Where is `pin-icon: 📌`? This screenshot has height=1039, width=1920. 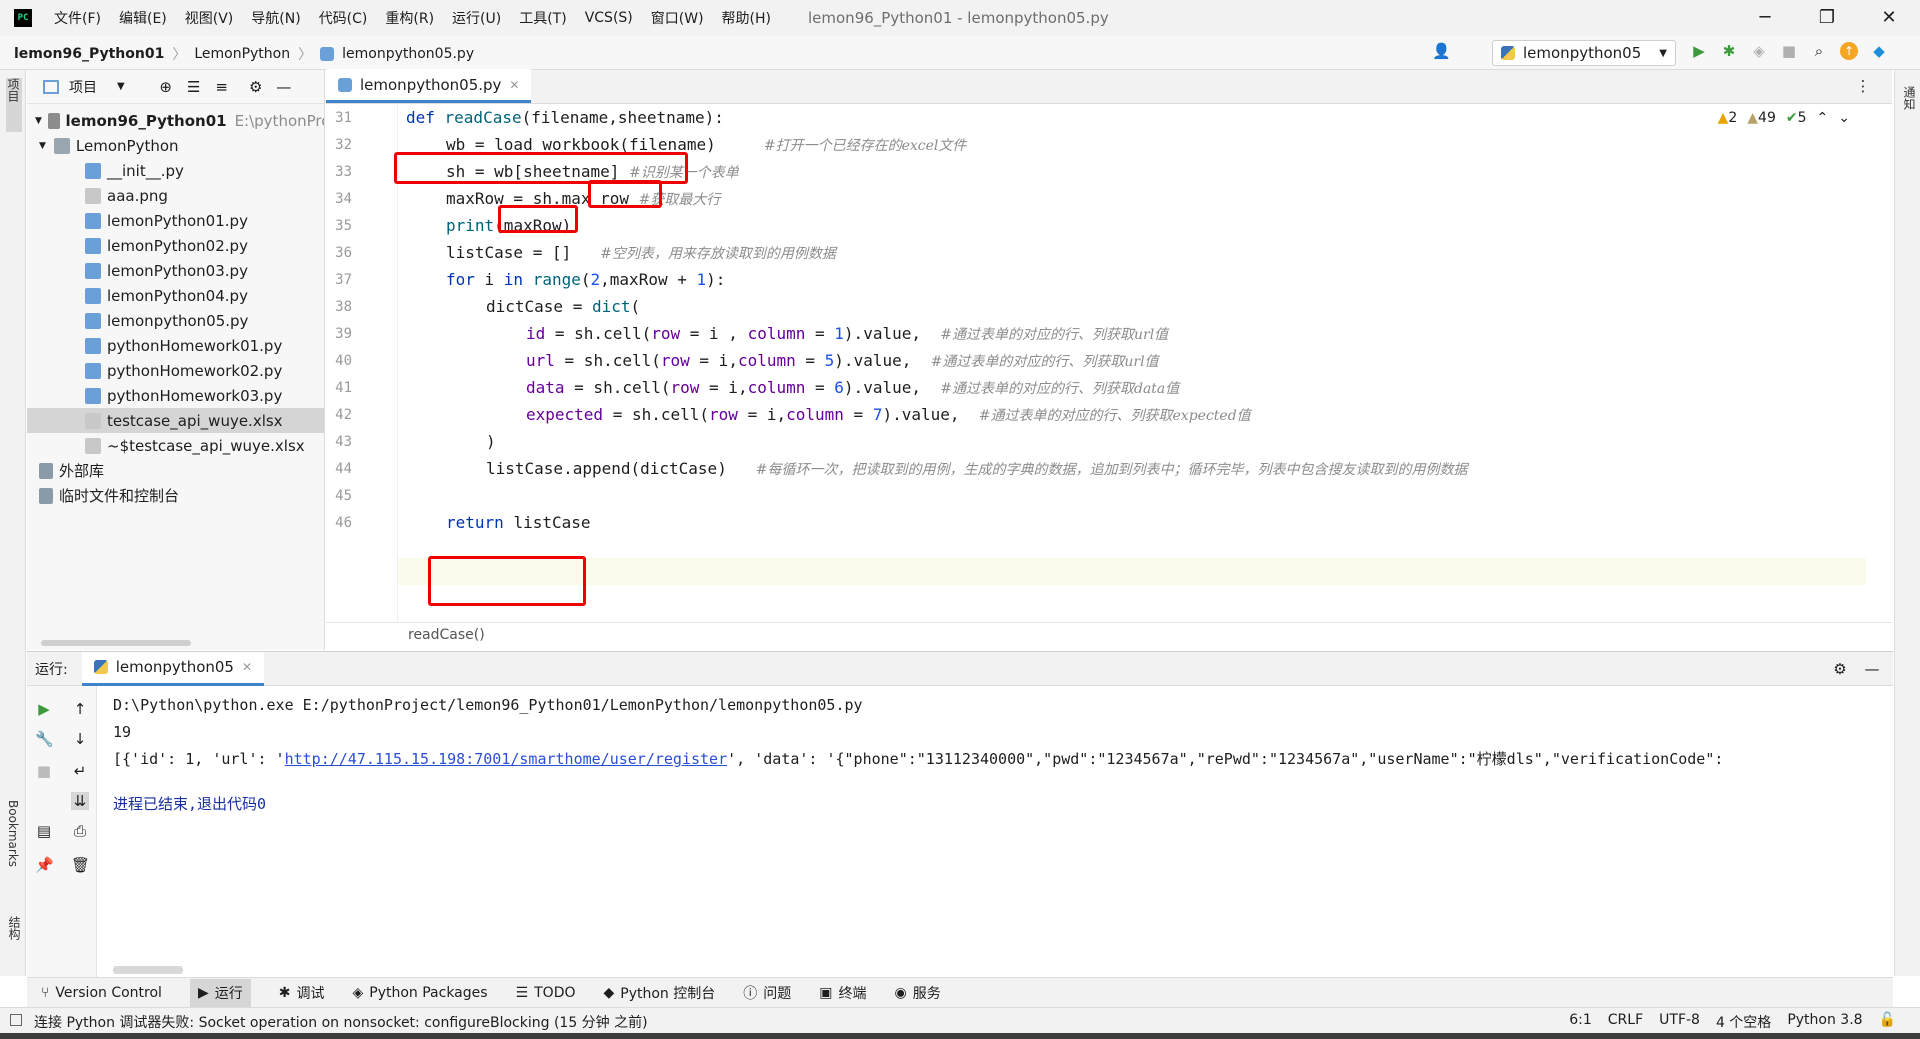 pin-icon: 📌 is located at coordinates (44, 865).